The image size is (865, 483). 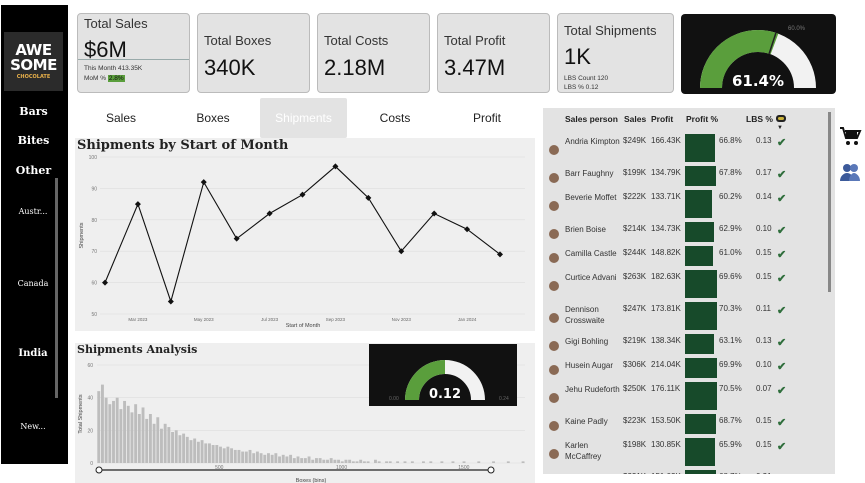 What do you see at coordinates (303, 118) in the screenshot?
I see `tab-shipments: Shipments` at bounding box center [303, 118].